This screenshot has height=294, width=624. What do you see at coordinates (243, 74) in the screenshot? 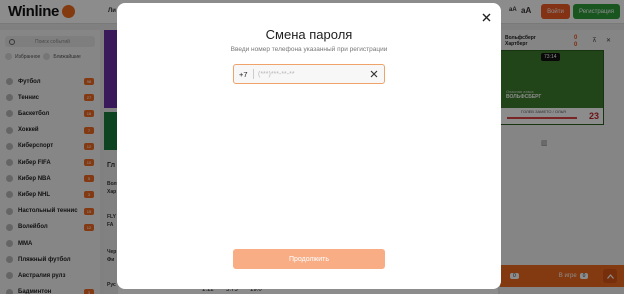
I see `phone-prefix: +7` at bounding box center [243, 74].